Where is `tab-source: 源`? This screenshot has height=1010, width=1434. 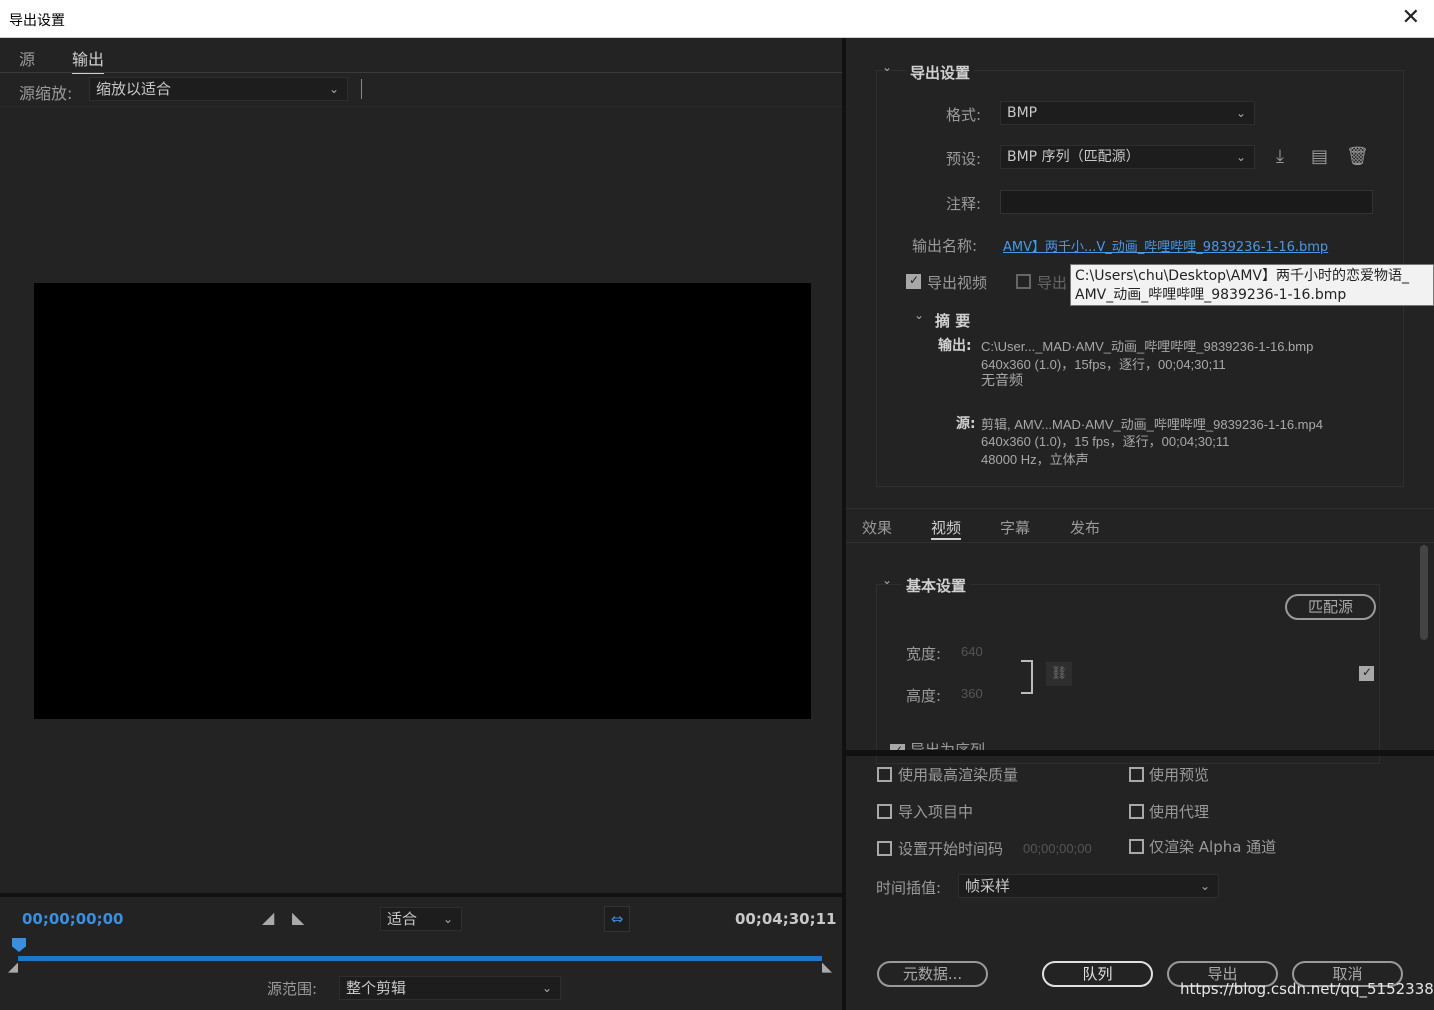
tab-source: 源 is located at coordinates (27, 58).